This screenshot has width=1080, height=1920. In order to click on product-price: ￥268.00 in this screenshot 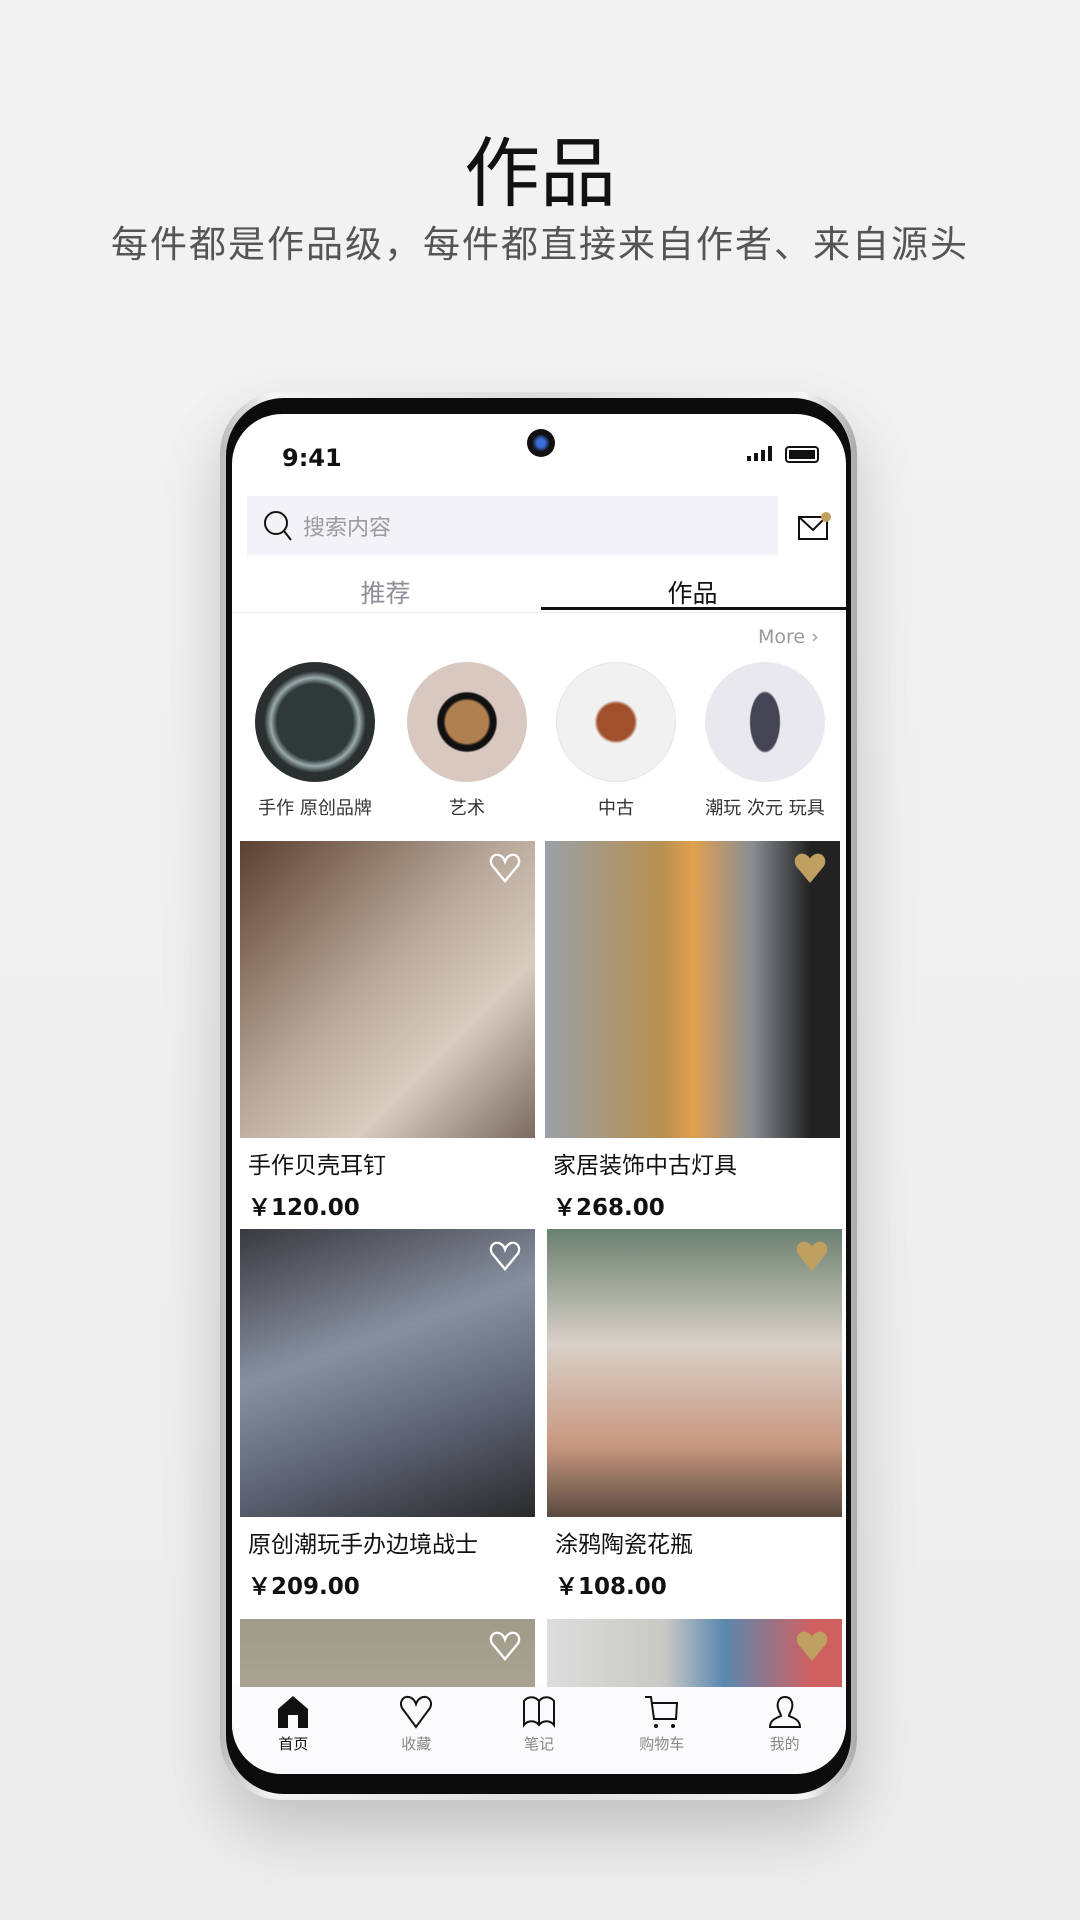, I will do `click(609, 1208)`.